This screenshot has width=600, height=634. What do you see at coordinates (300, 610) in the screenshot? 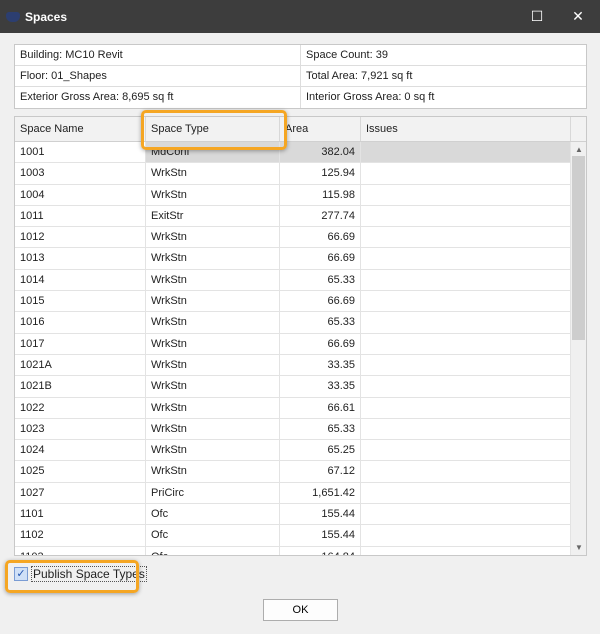
I see `ok-button: OK` at bounding box center [300, 610].